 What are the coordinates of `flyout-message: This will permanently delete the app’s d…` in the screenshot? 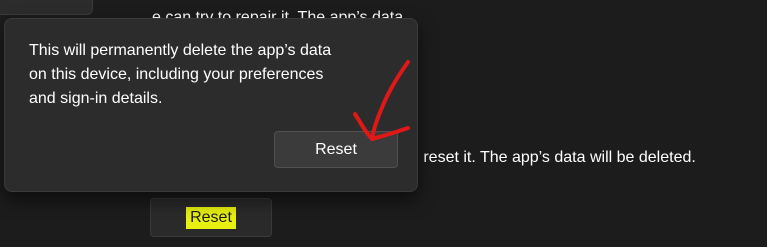 It's located at (180, 74).